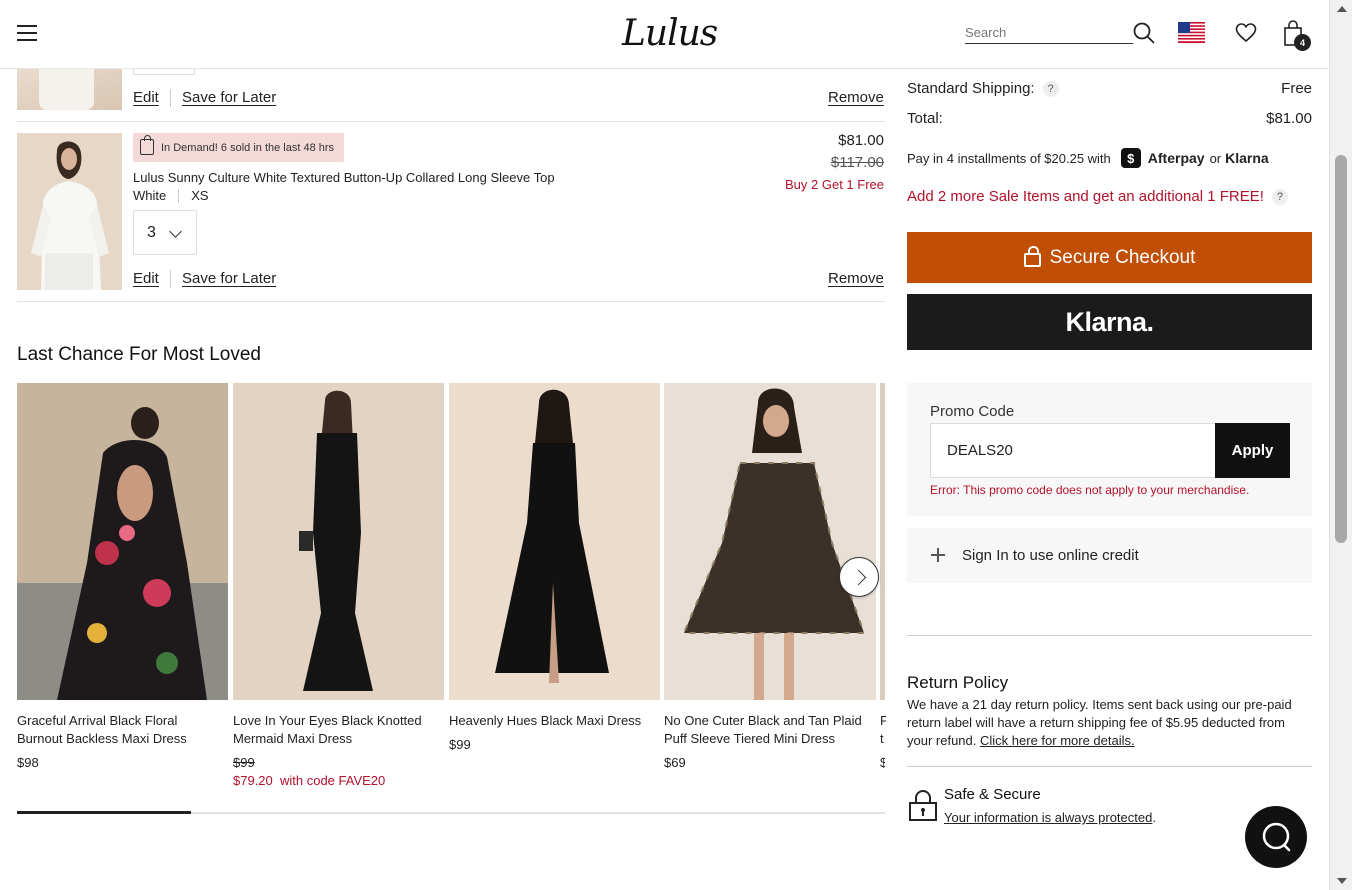 The height and width of the screenshot is (890, 1352). What do you see at coordinates (151, 232) in the screenshot?
I see `quantity-value: 3` at bounding box center [151, 232].